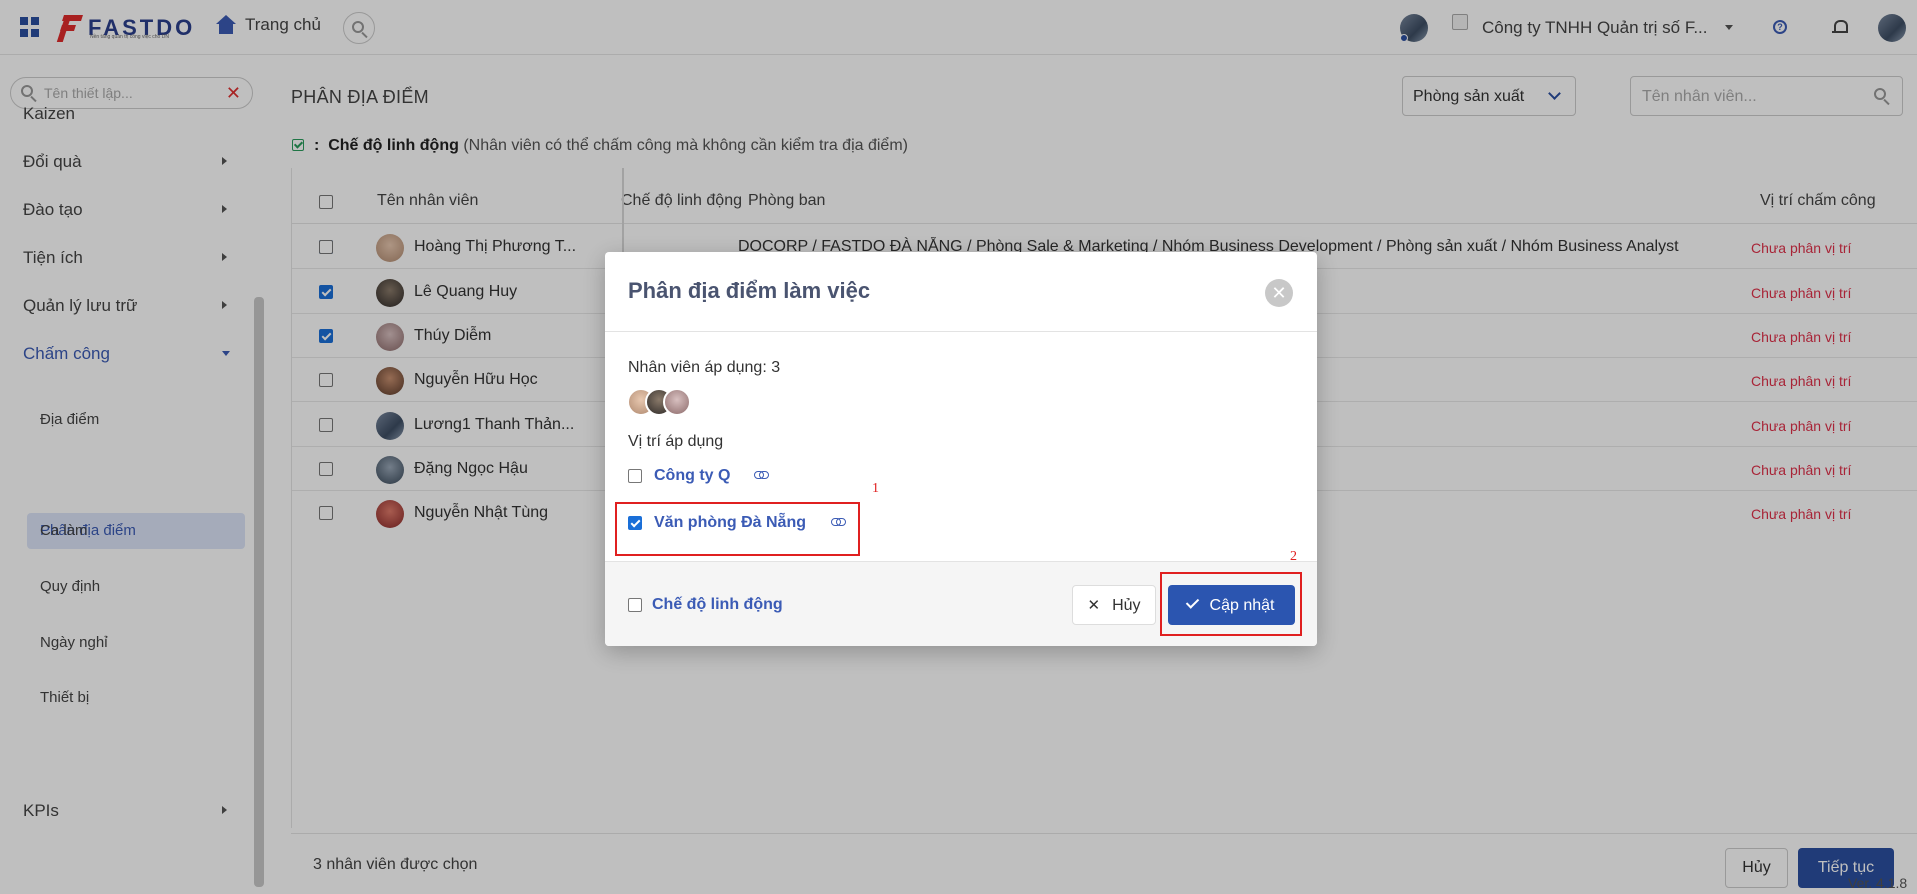 Image resolution: width=1917 pixels, height=894 pixels. Describe the element at coordinates (1126, 605) in the screenshot. I see `cancel-label: Hủy` at that location.